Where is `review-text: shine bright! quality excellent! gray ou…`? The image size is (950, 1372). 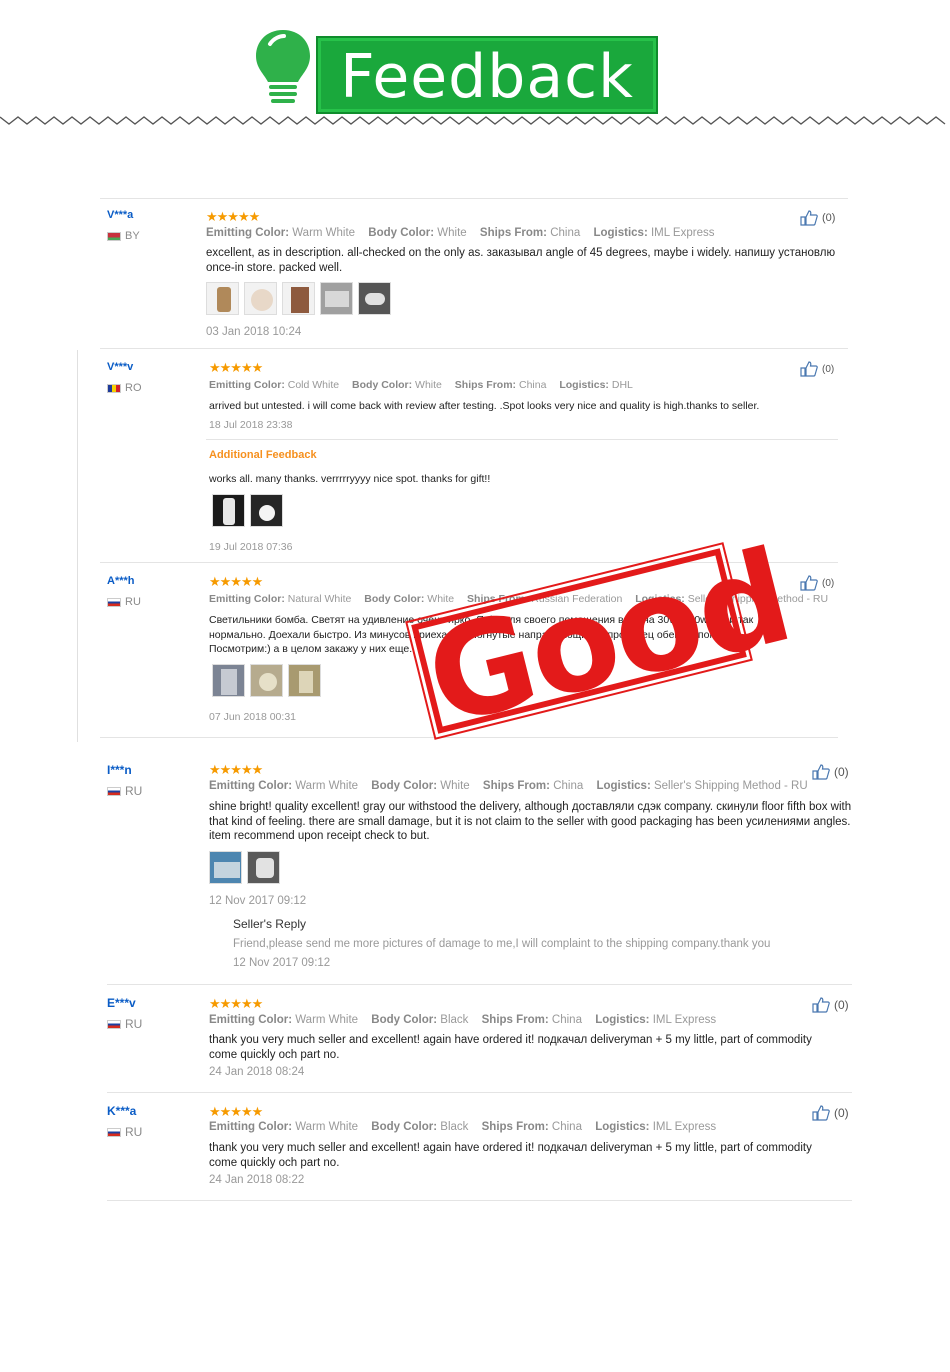 review-text: shine bright! quality excellent! gray ou… is located at coordinates (530, 821).